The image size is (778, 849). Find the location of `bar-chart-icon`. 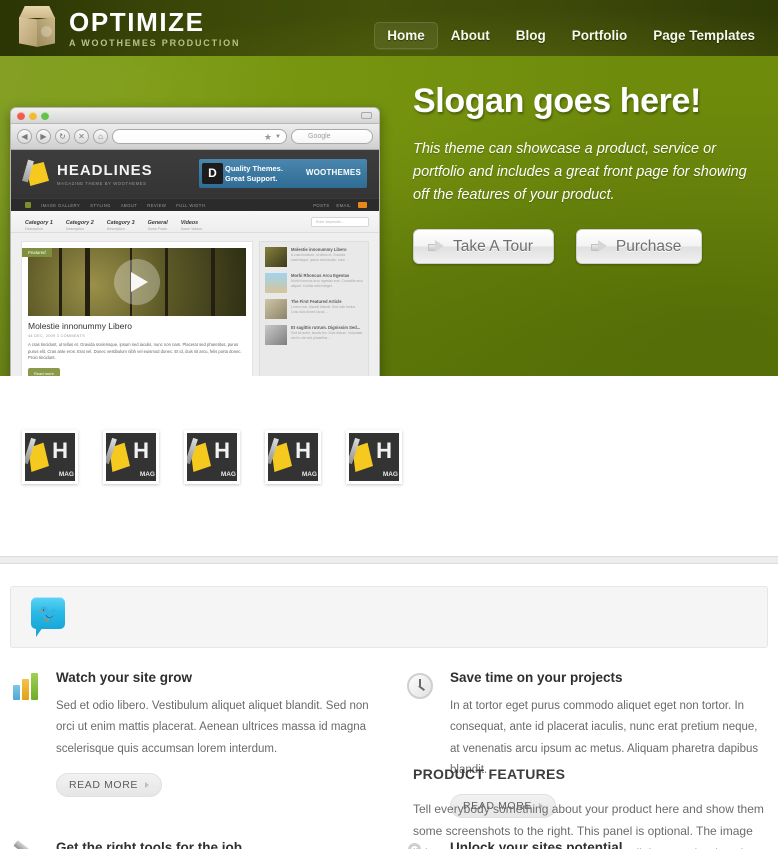

bar-chart-icon is located at coordinates (27, 687).